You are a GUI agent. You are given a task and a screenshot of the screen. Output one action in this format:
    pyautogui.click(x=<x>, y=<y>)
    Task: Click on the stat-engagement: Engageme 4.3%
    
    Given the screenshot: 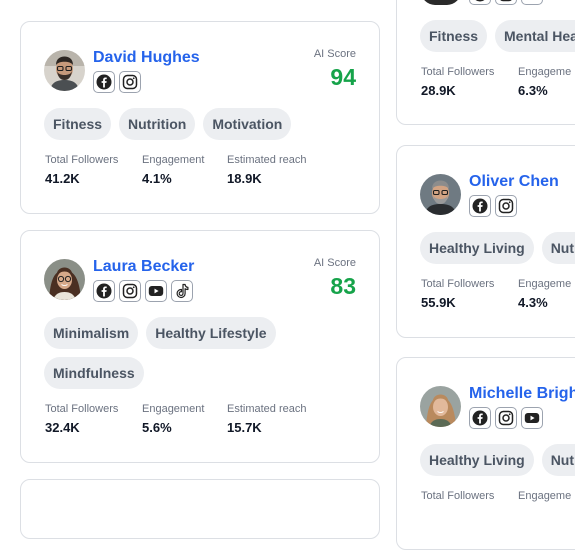 What is the action you would take?
    pyautogui.click(x=544, y=294)
    